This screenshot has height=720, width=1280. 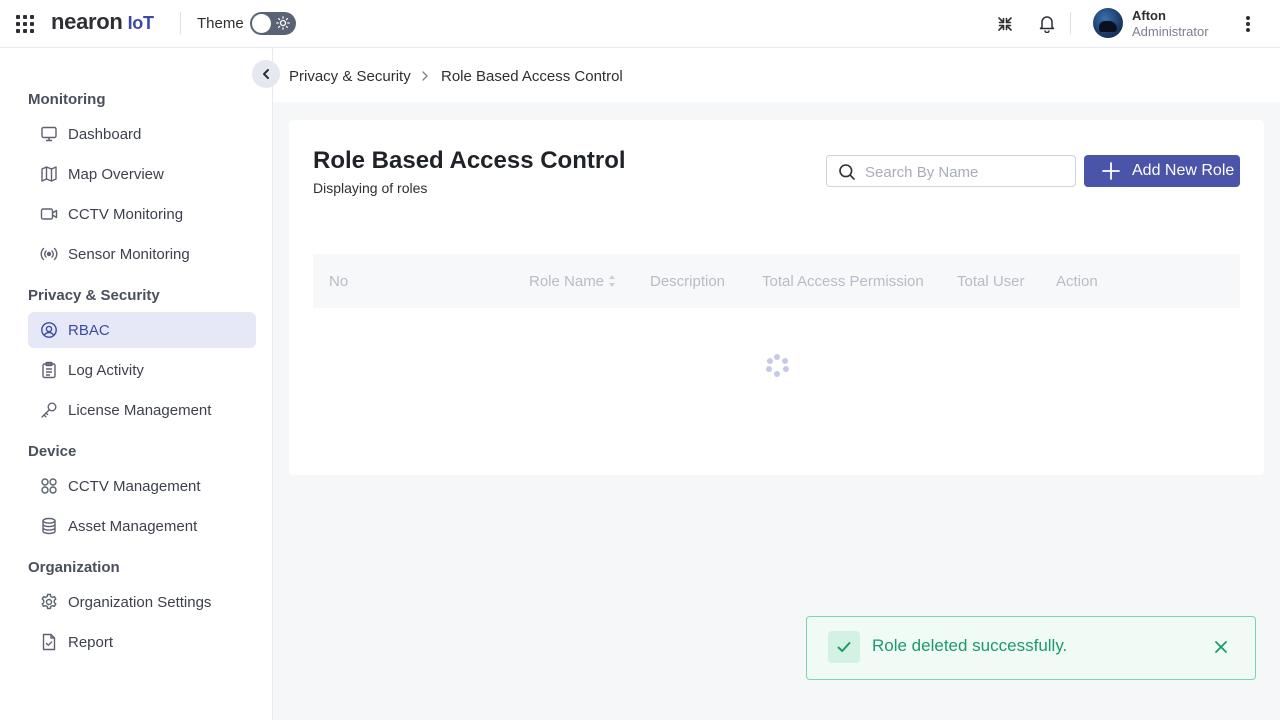 I want to click on sidebar-item-log-activity: Log Activity, so click(x=142, y=370).